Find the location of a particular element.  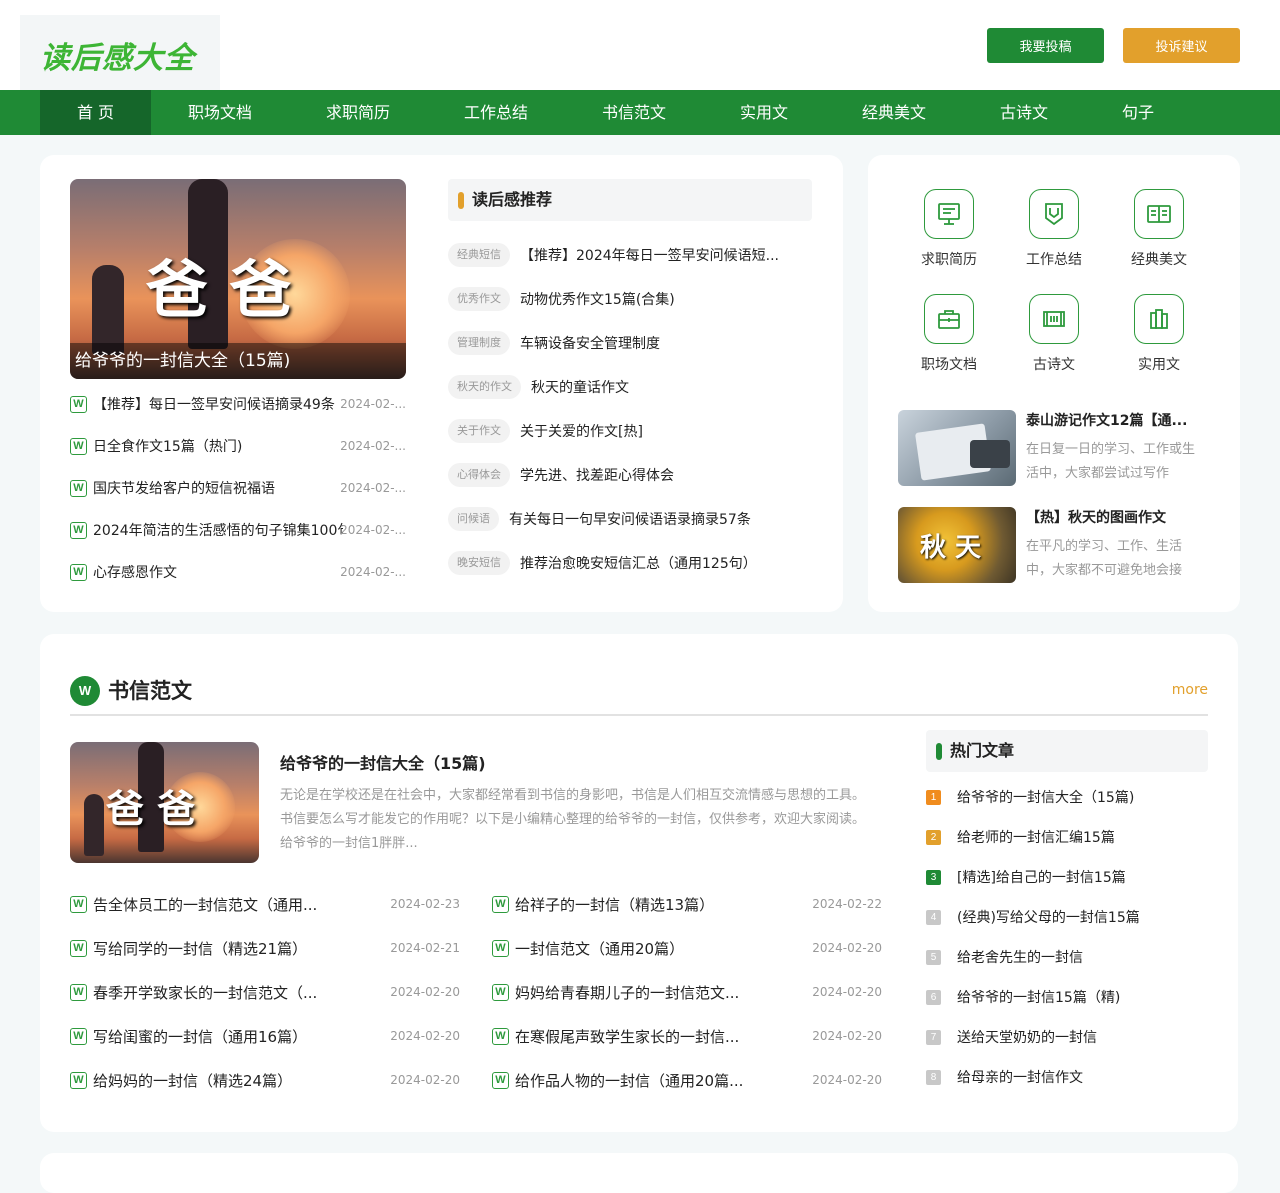

list-item-title: 学先进、找差距心得体会 is located at coordinates (597, 475).